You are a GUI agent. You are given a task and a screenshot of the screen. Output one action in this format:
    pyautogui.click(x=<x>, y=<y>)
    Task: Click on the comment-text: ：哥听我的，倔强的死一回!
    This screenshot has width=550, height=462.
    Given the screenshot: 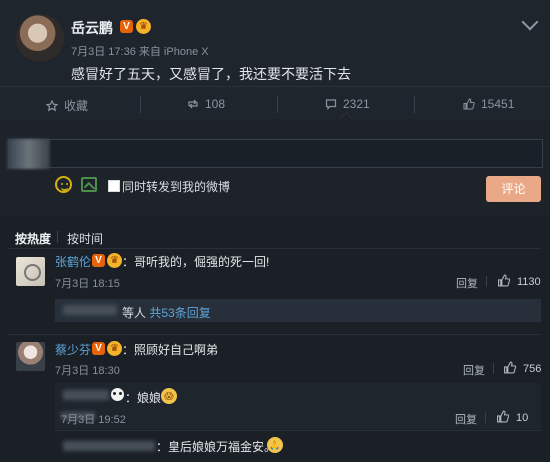 What is the action you would take?
    pyautogui.click(x=196, y=262)
    